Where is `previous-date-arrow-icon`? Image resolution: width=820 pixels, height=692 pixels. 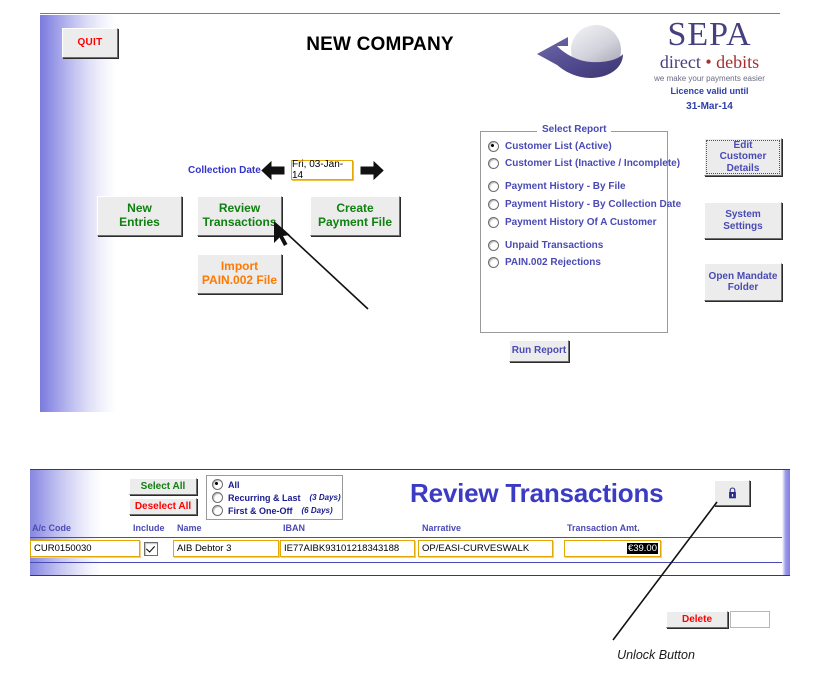
previous-date-arrow-icon is located at coordinates (273, 170).